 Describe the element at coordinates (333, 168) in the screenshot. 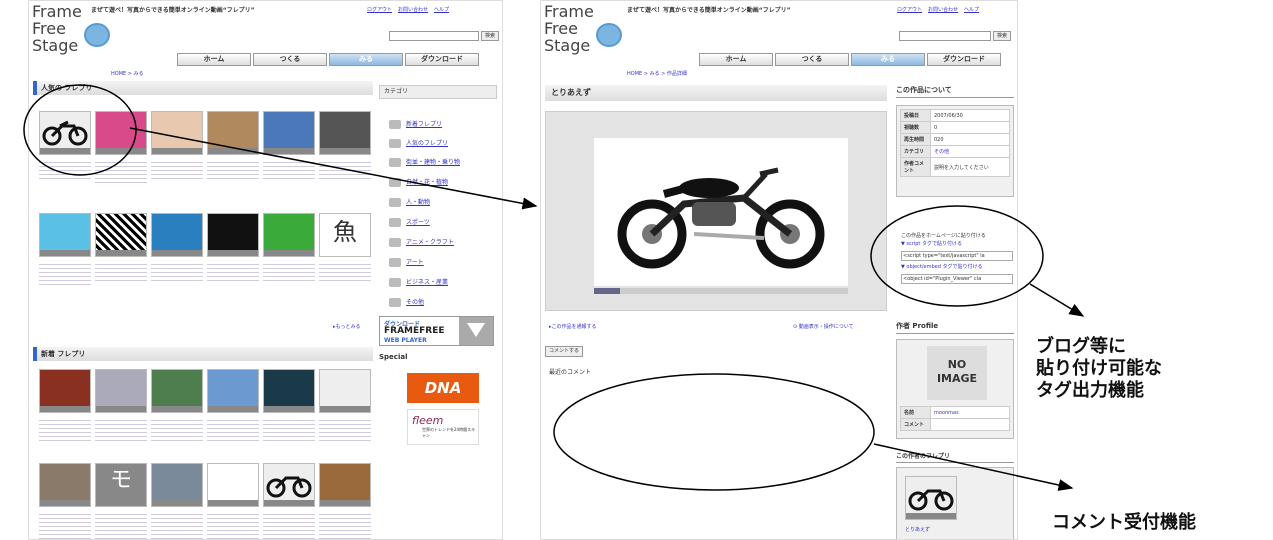

I see `arrow-to-detail` at that location.